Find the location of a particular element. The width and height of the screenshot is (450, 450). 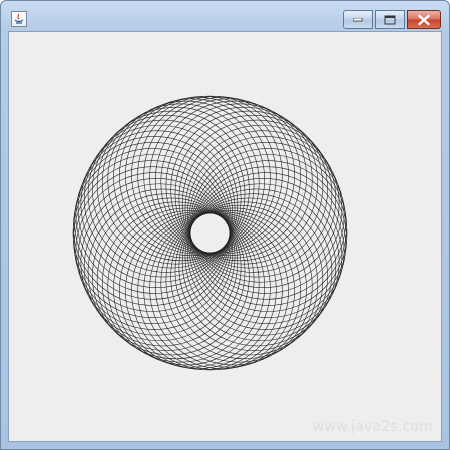

close-button is located at coordinates (424, 19).